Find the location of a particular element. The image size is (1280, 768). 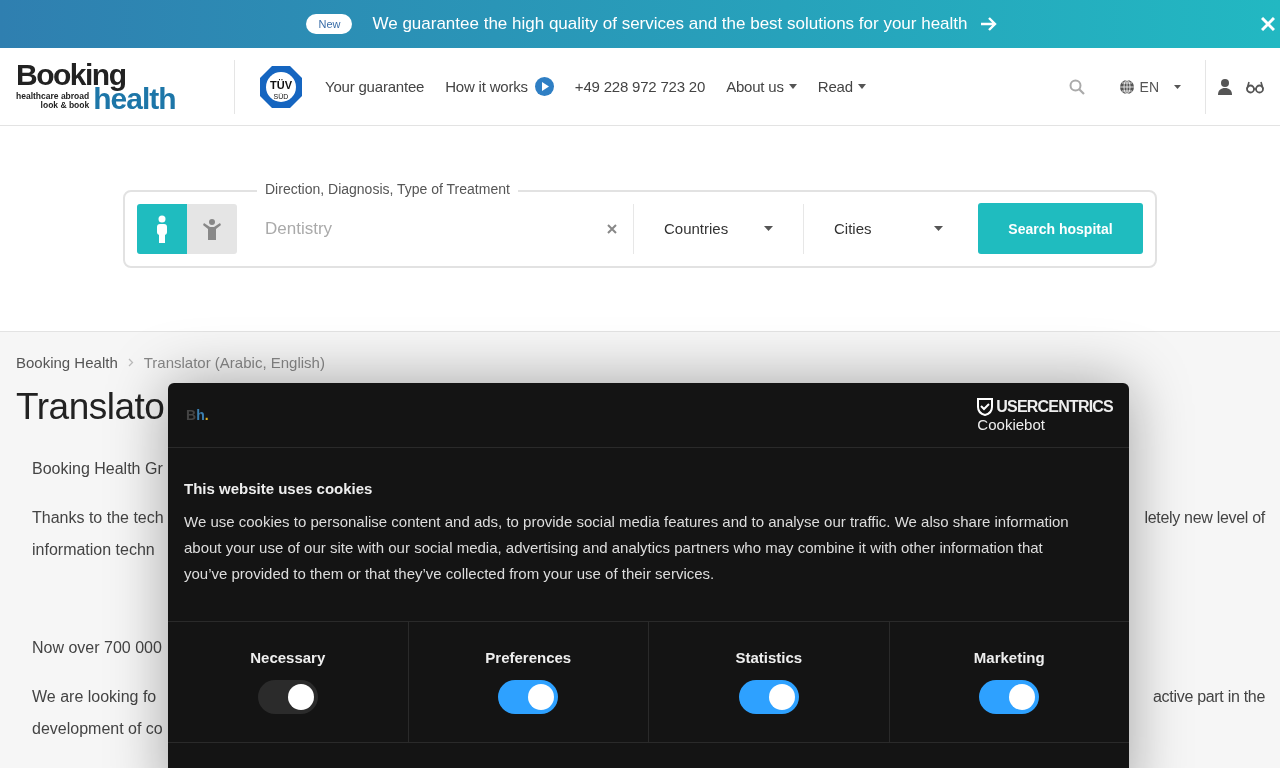

arrow-right-icon is located at coordinates (988, 24).